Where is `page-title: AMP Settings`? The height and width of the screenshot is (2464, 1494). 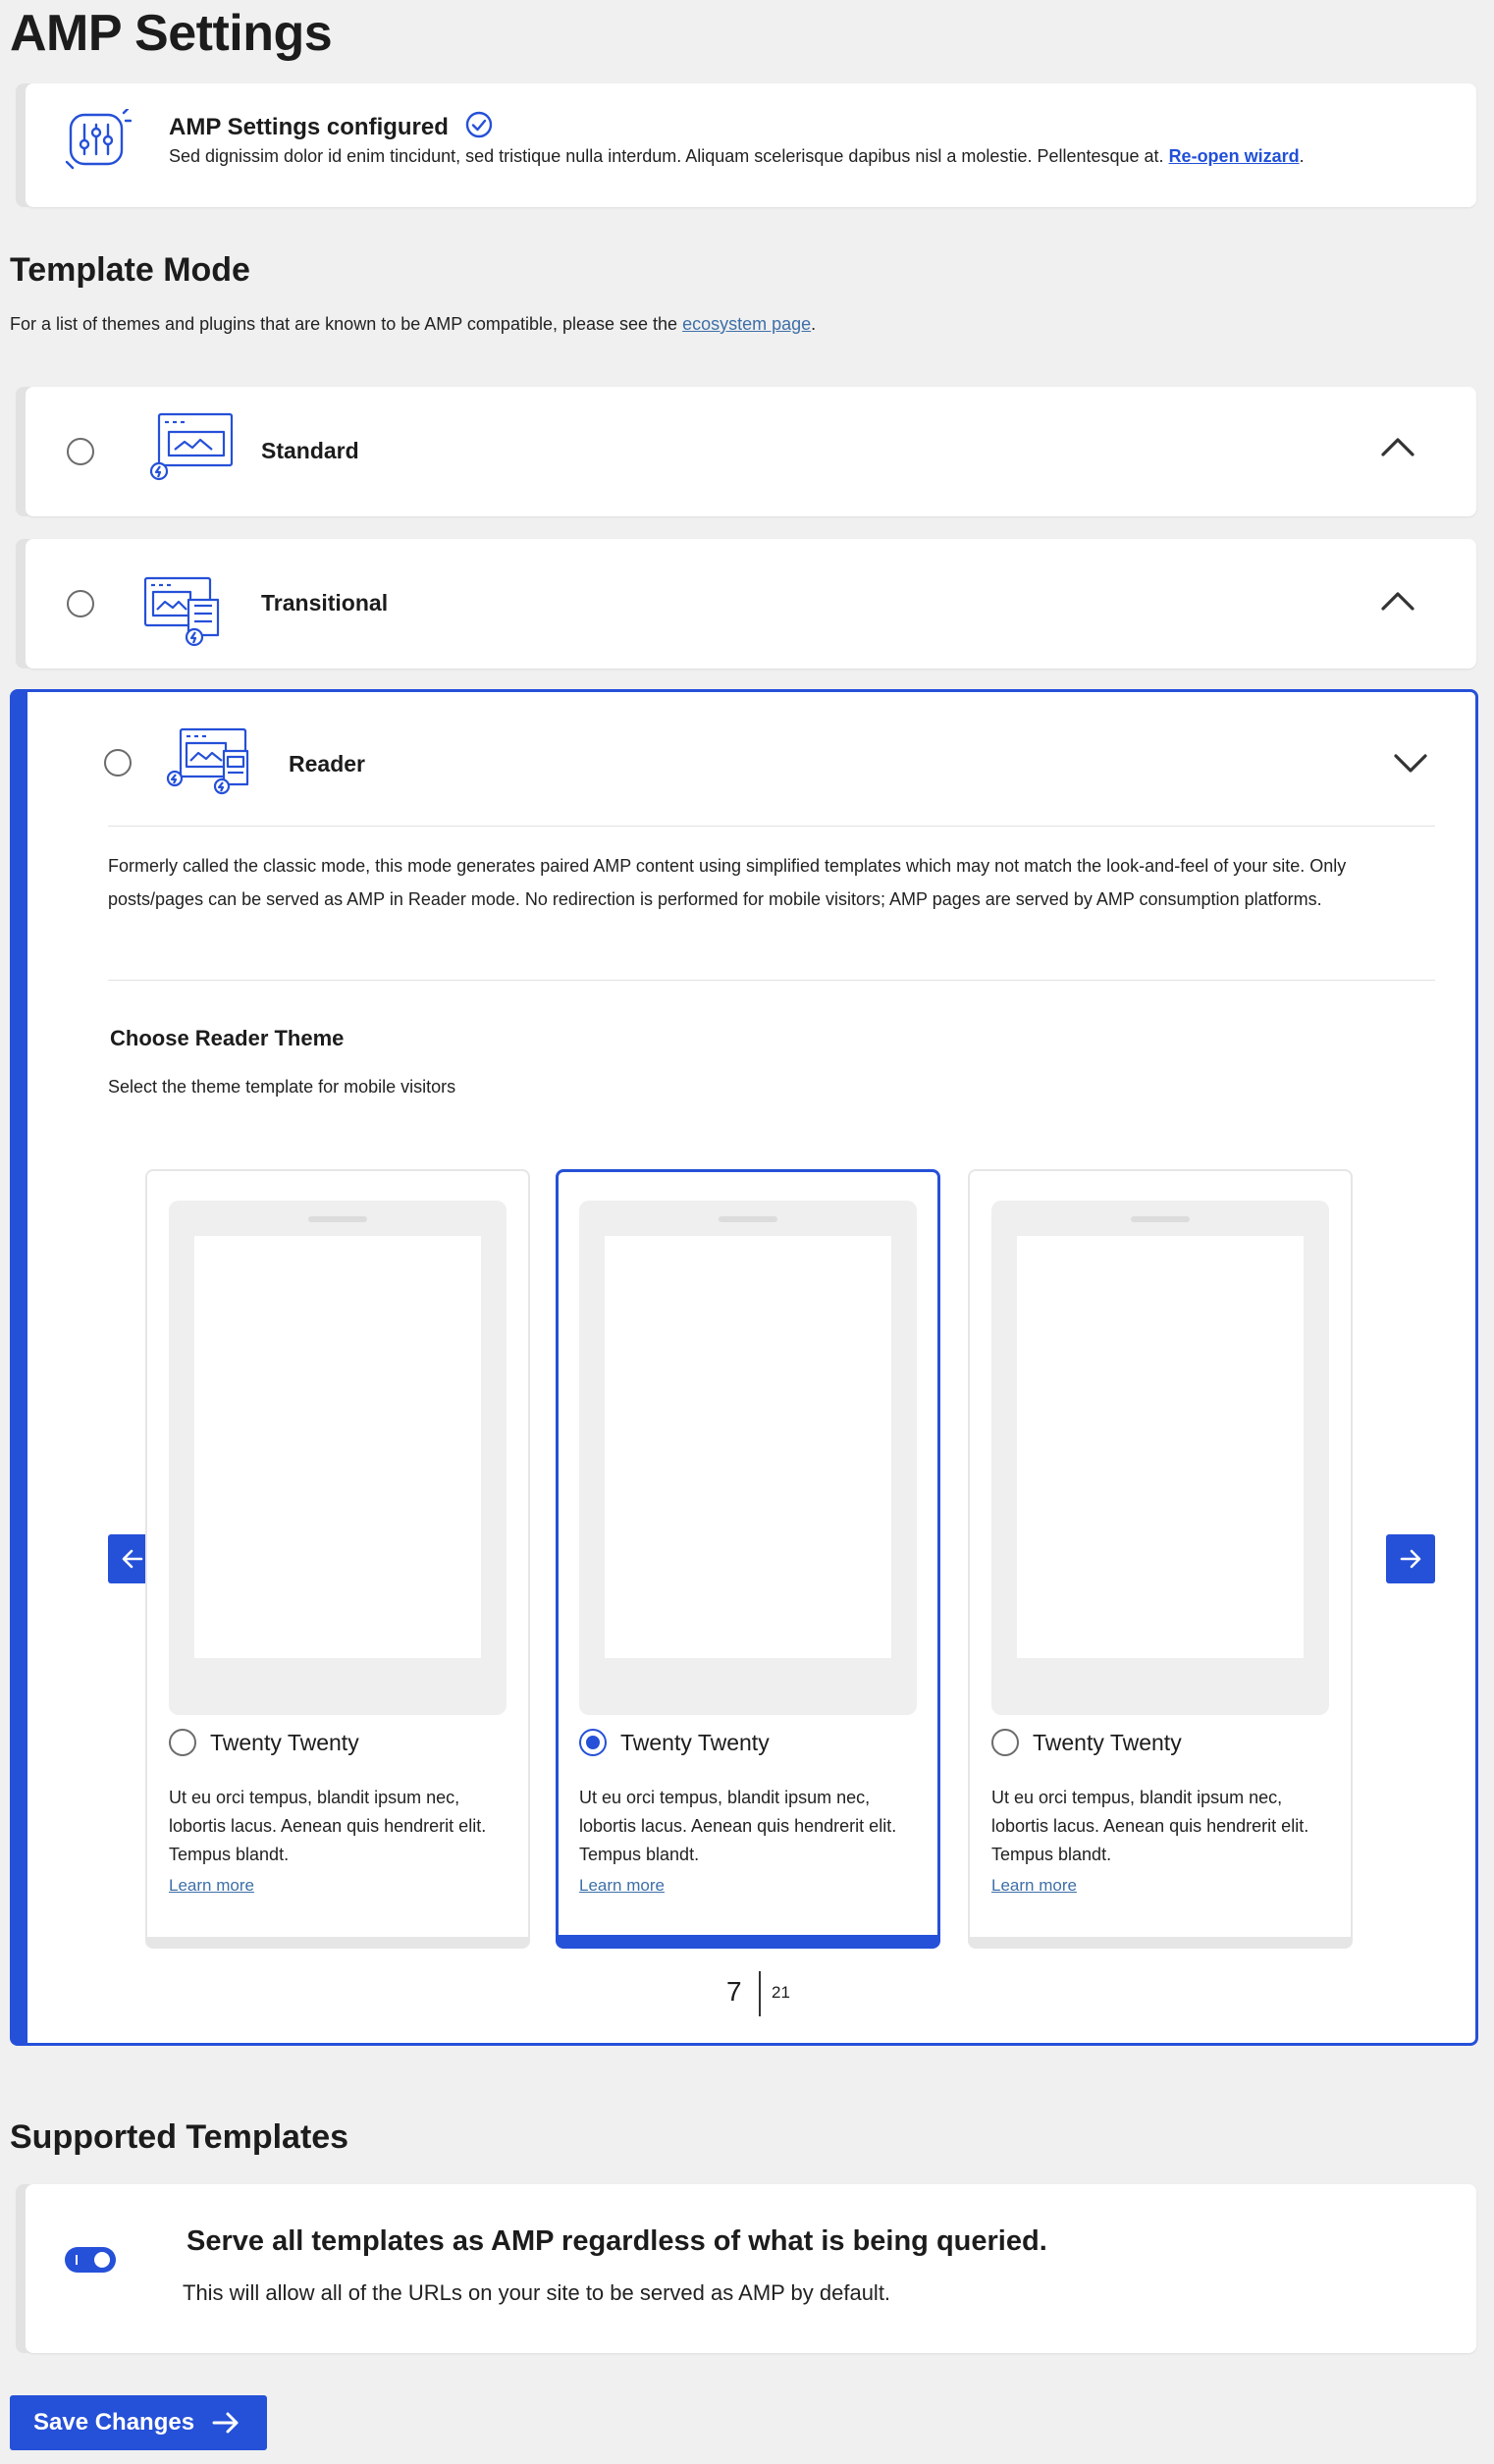
page-title: AMP Settings is located at coordinates (171, 33).